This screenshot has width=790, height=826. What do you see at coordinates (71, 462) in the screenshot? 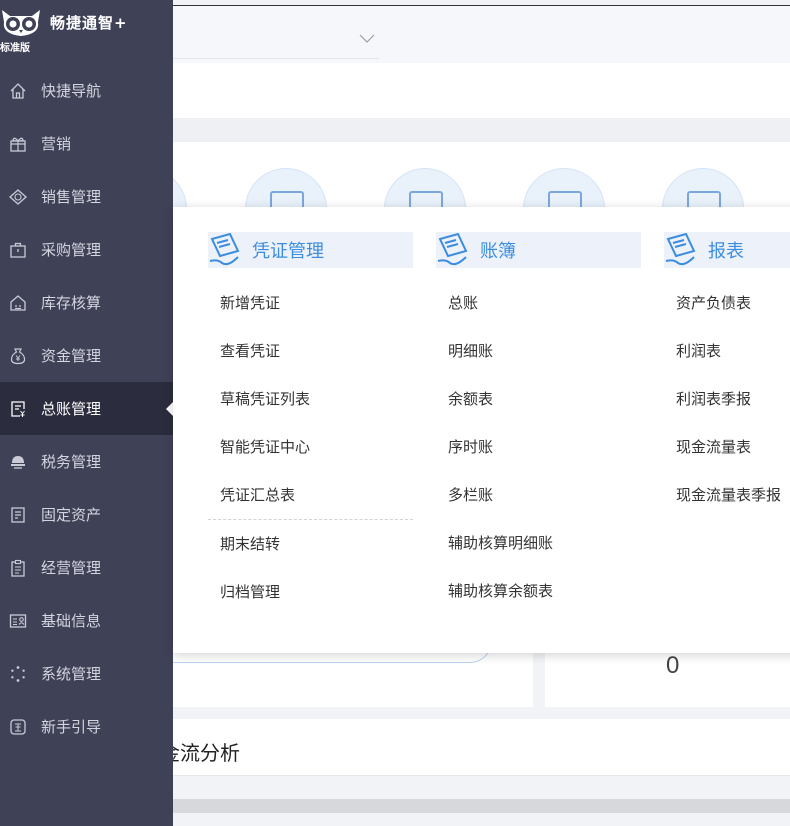
I see `sidebar-item-label: 税务管理` at bounding box center [71, 462].